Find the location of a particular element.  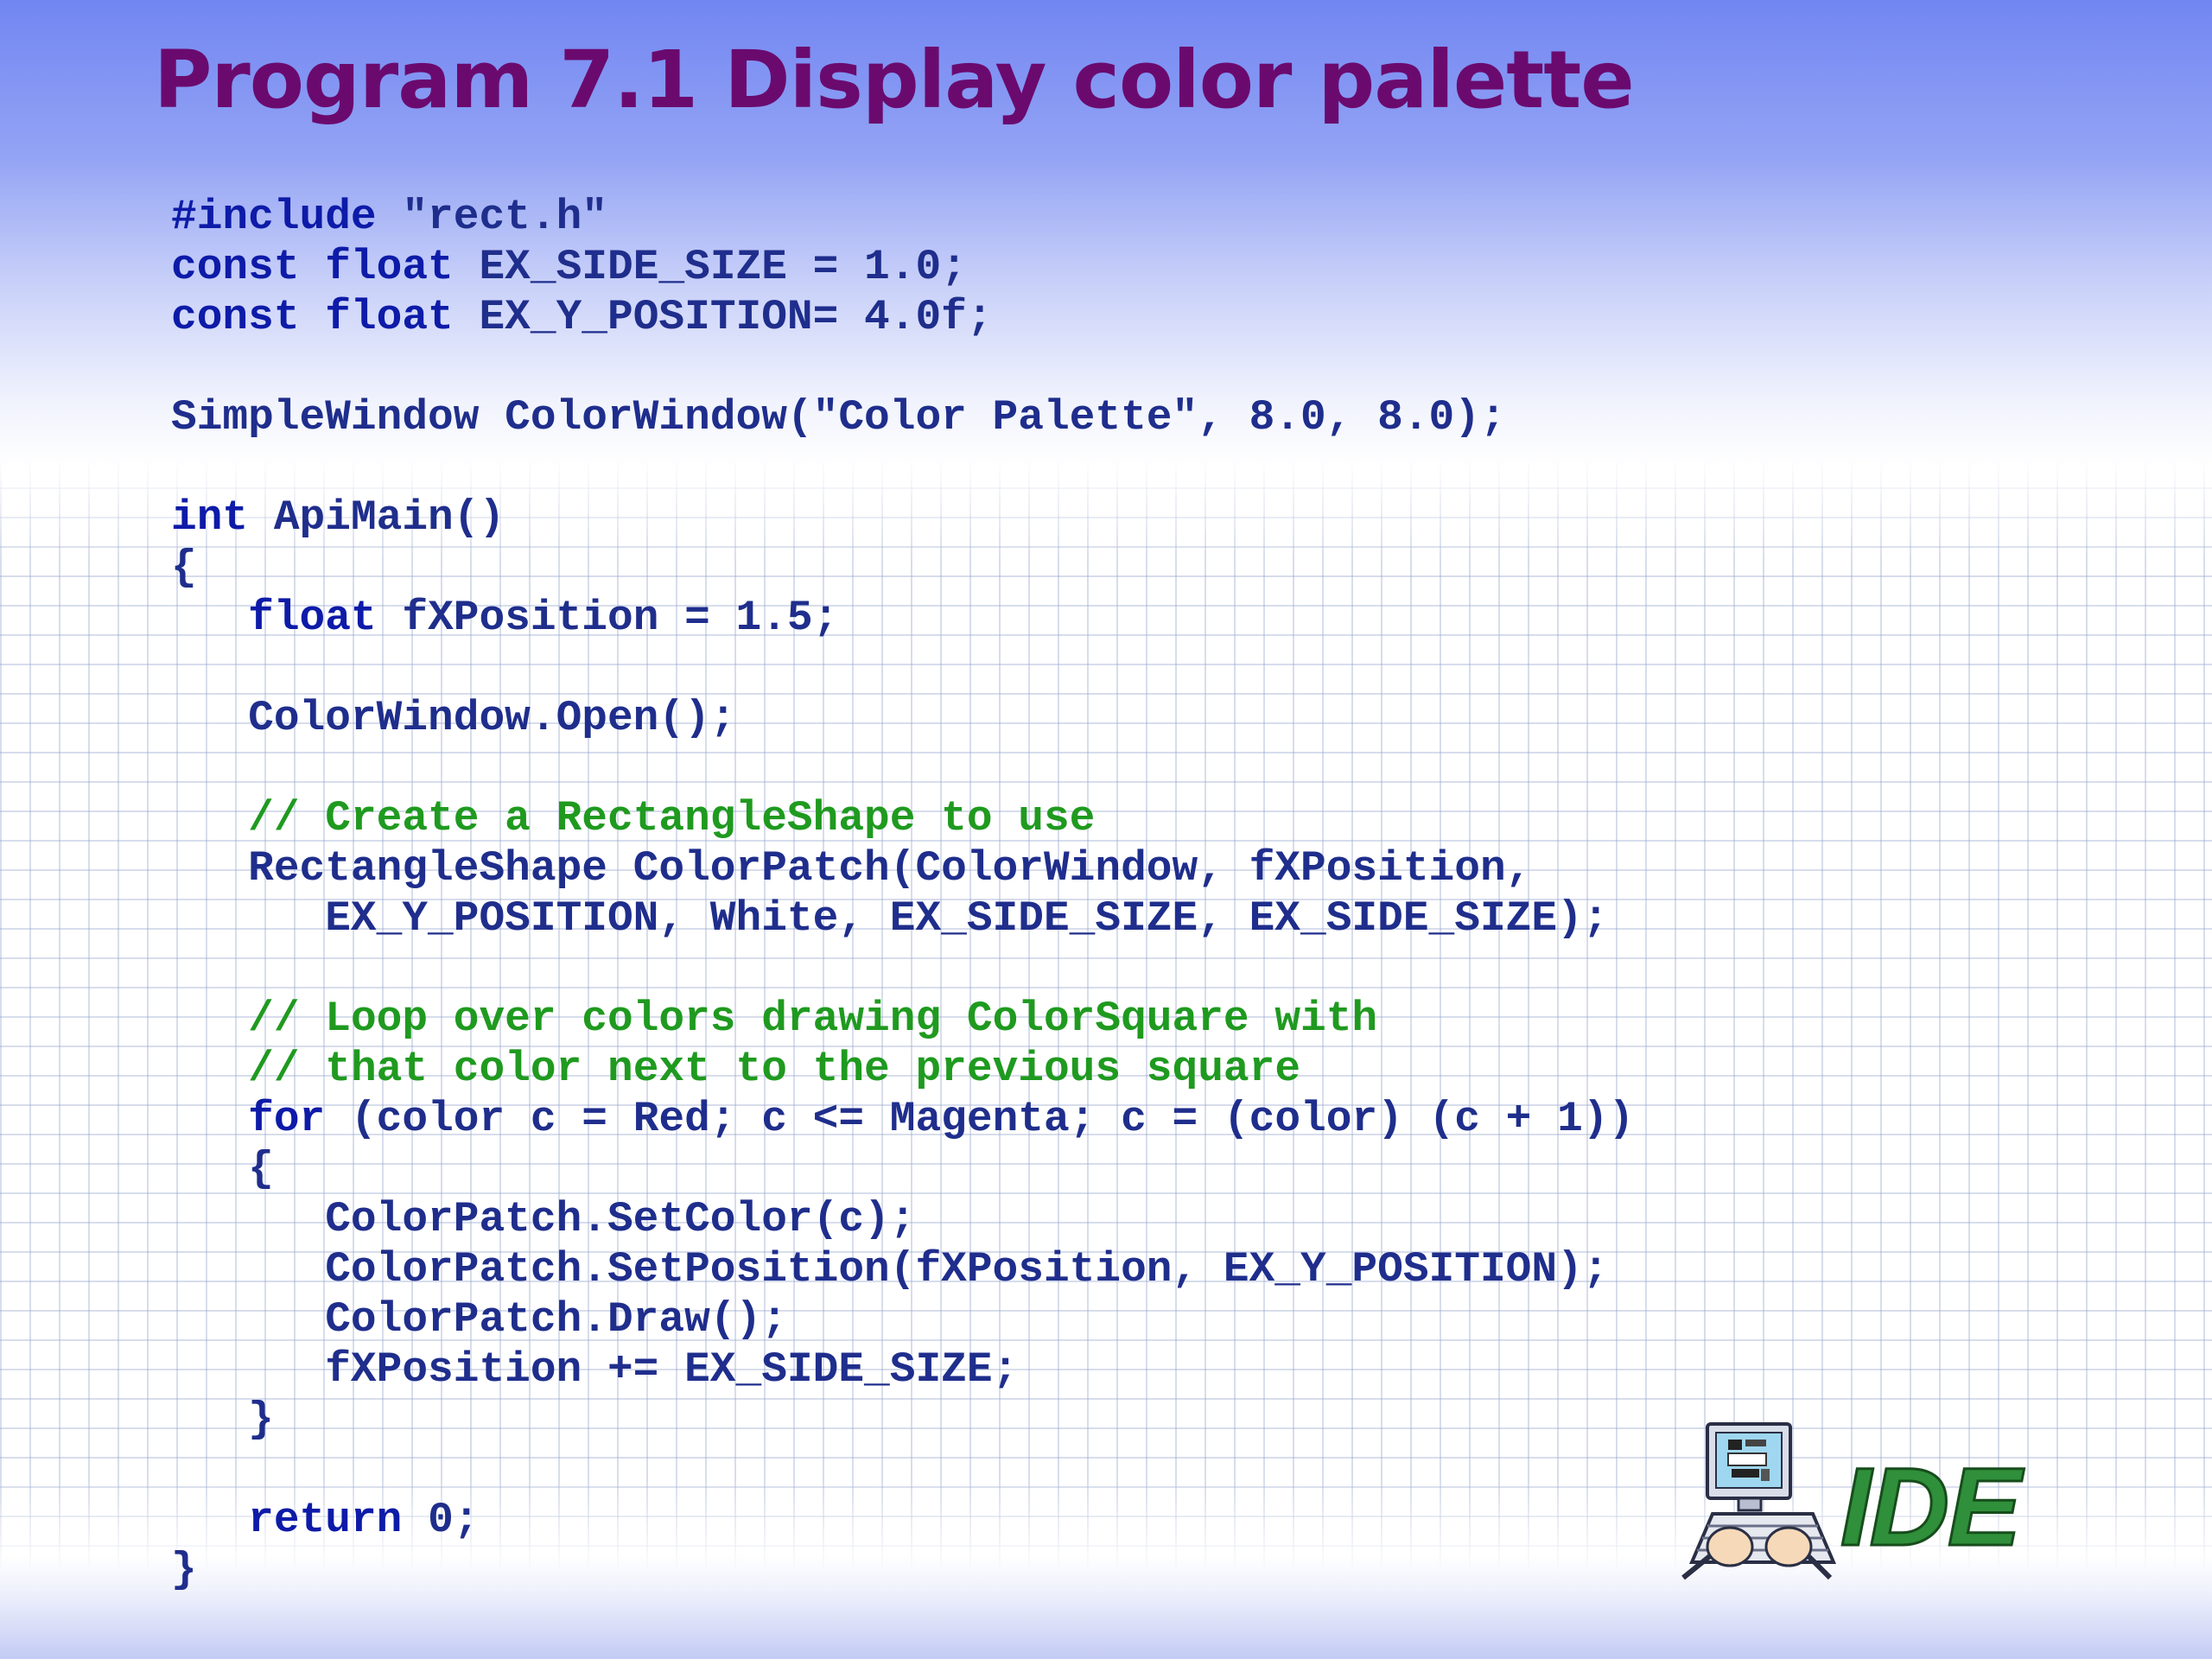

code-keyword: float is located at coordinates (312, 618).